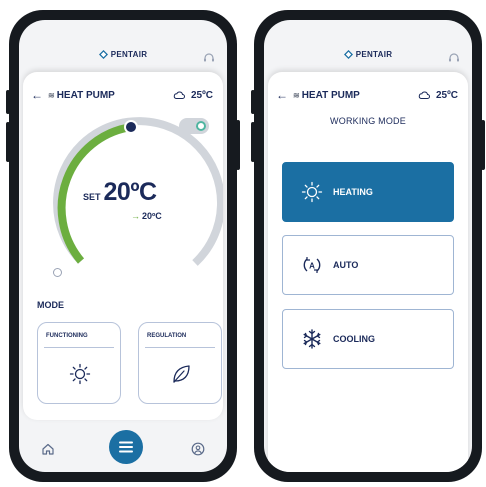  I want to click on tile-regulation: REGULATION, so click(180, 363).